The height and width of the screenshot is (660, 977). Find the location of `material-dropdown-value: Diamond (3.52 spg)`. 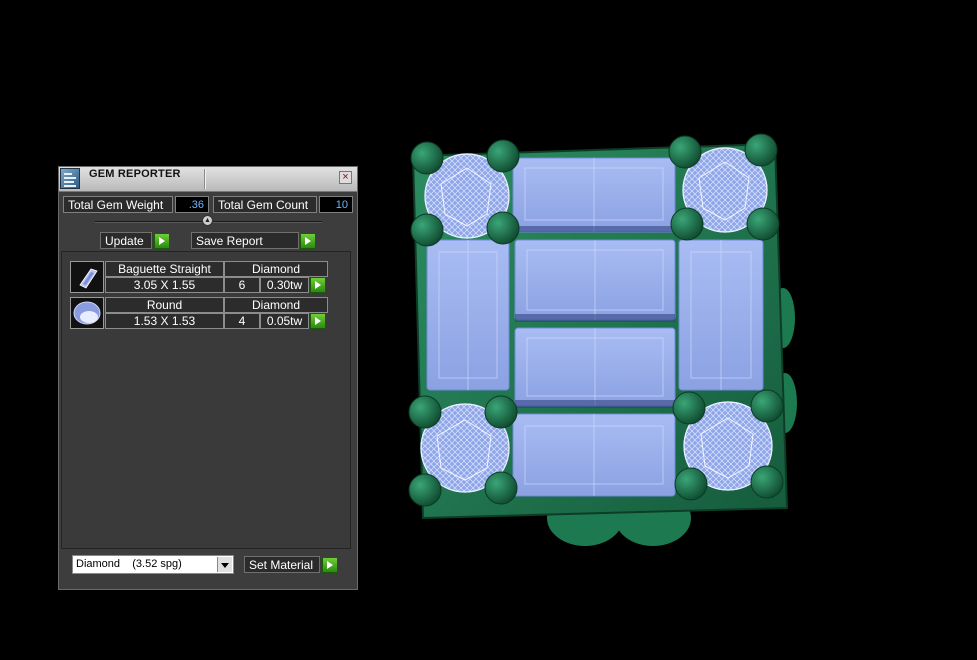

material-dropdown-value: Diamond (3.52 spg) is located at coordinates (129, 564).